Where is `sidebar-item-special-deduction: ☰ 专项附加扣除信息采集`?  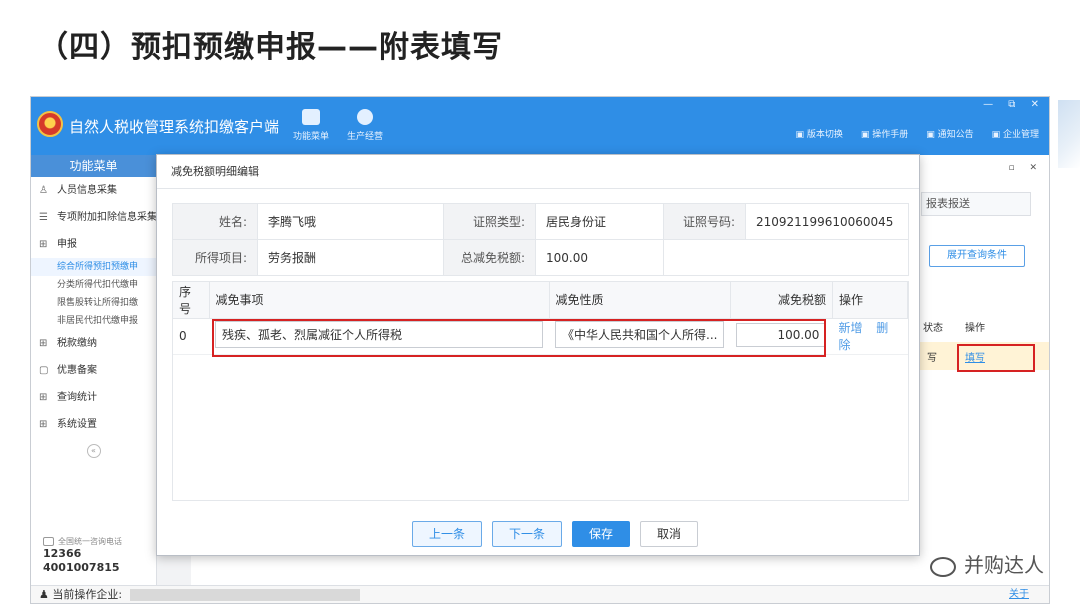
sidebar-item-special-deduction: ☰ 专项附加扣除信息采集 is located at coordinates (93, 217).